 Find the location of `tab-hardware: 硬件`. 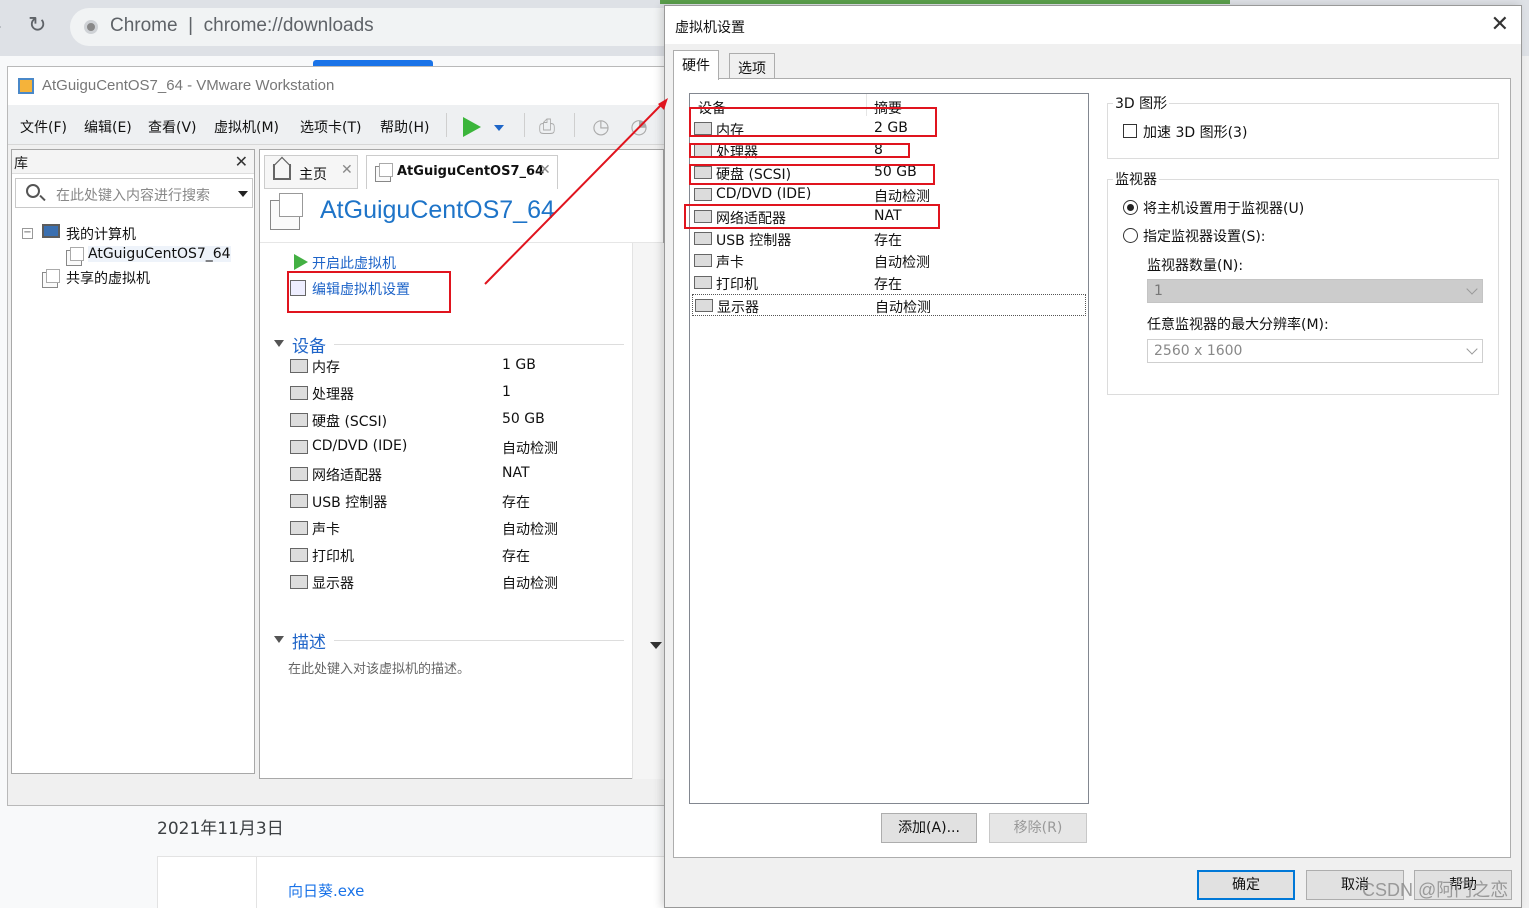

tab-hardware: 硬件 is located at coordinates (696, 65).